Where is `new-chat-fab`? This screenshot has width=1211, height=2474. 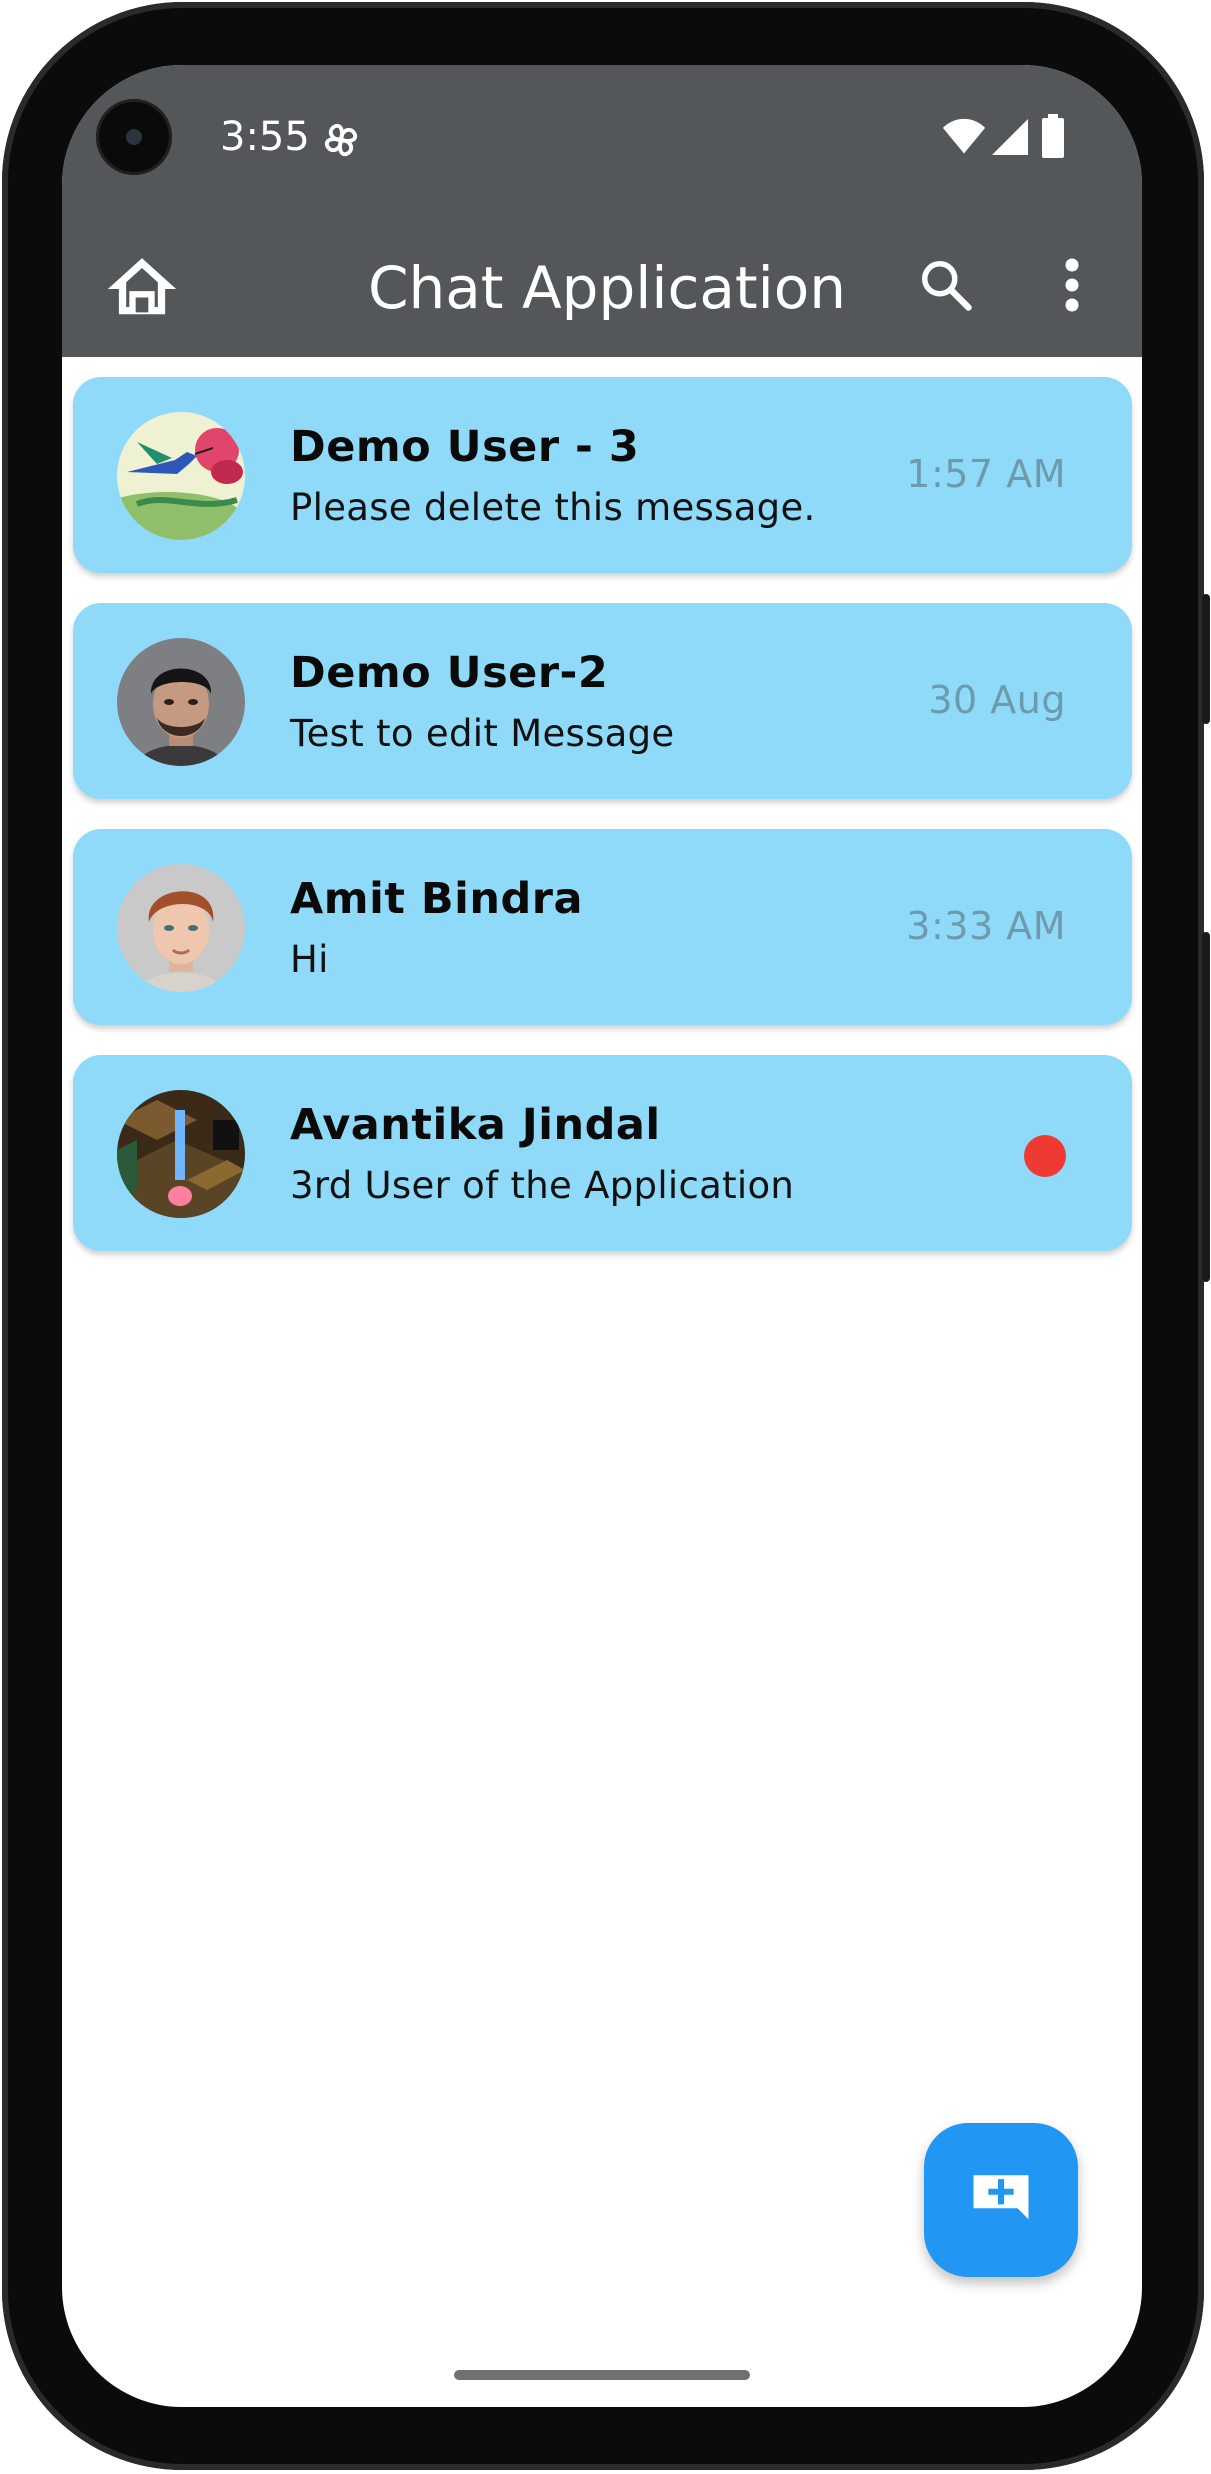 new-chat-fab is located at coordinates (1001, 2200).